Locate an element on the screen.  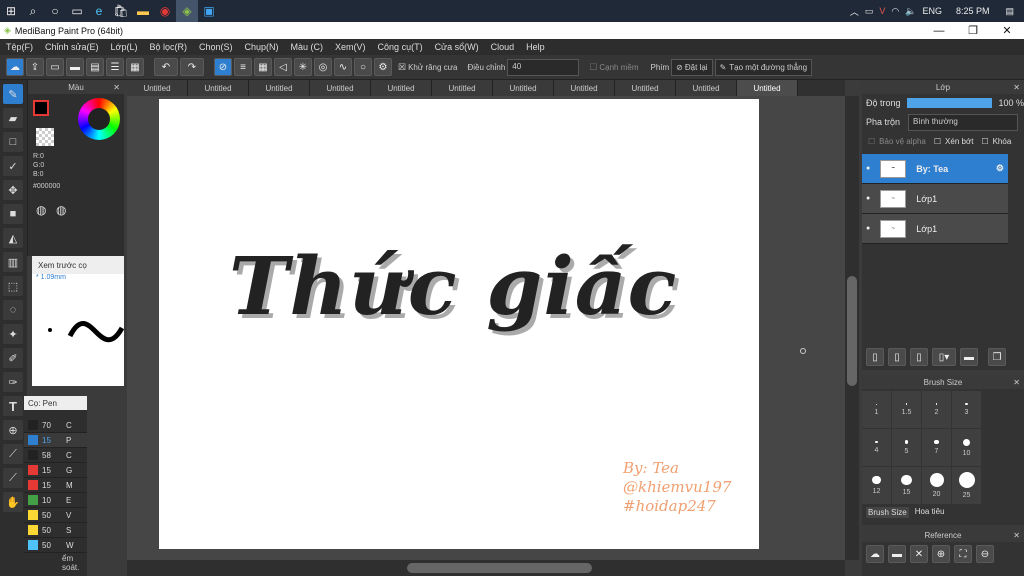
folder-icon: ▬ is located at coordinates (969, 357).